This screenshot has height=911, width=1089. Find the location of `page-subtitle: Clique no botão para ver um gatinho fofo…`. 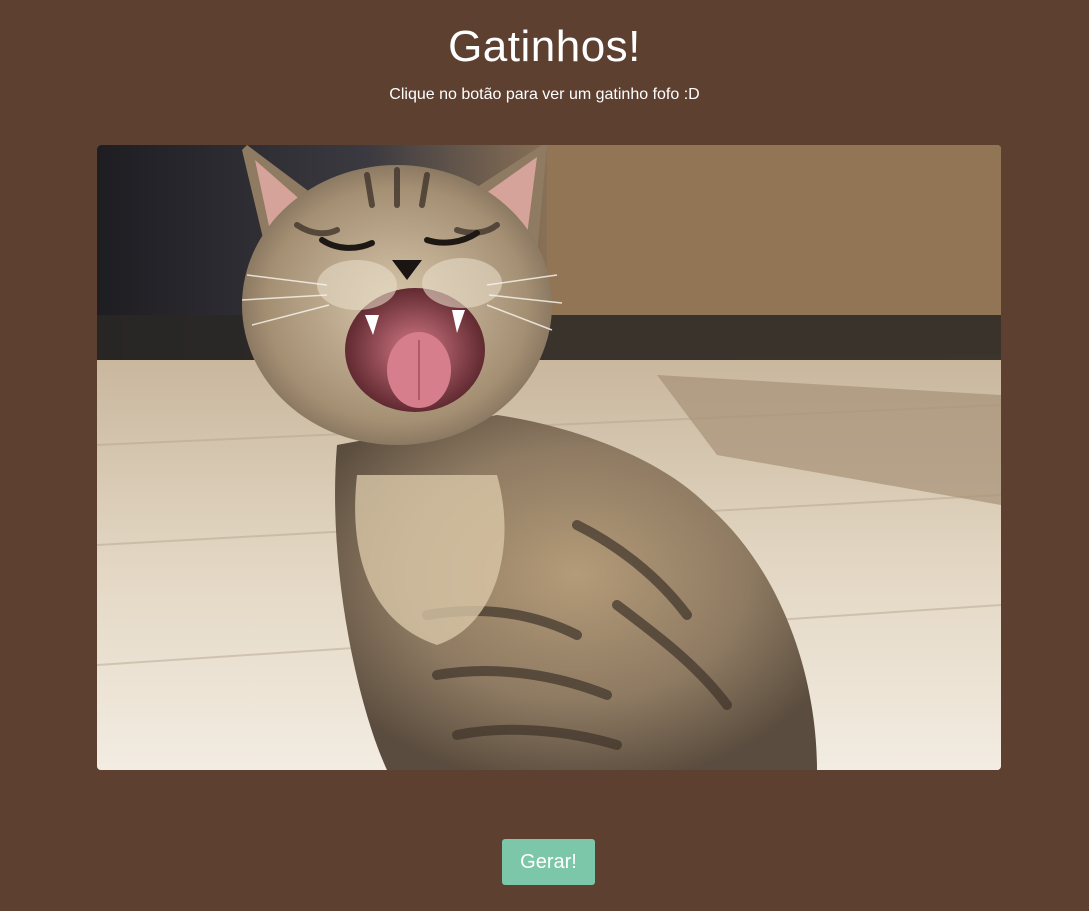

page-subtitle: Clique no botão para ver um gatinho fofo… is located at coordinates (544, 94).